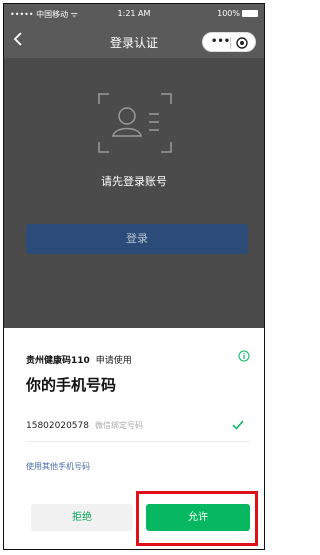 This screenshot has height=555, width=320. I want to click on sheet-title: 你的手机号码, so click(71, 385).